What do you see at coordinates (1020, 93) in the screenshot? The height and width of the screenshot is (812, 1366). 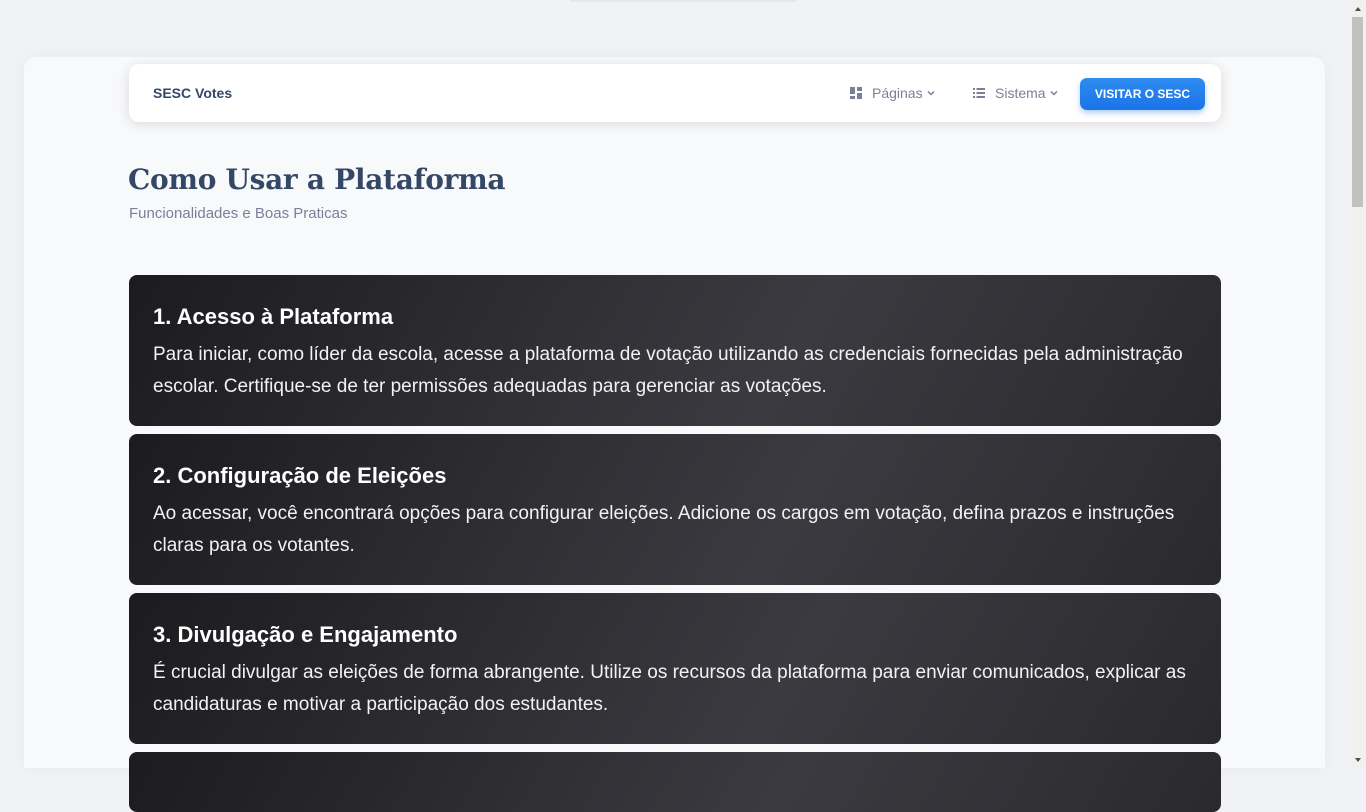 I see `nav-system-label: Sistema` at bounding box center [1020, 93].